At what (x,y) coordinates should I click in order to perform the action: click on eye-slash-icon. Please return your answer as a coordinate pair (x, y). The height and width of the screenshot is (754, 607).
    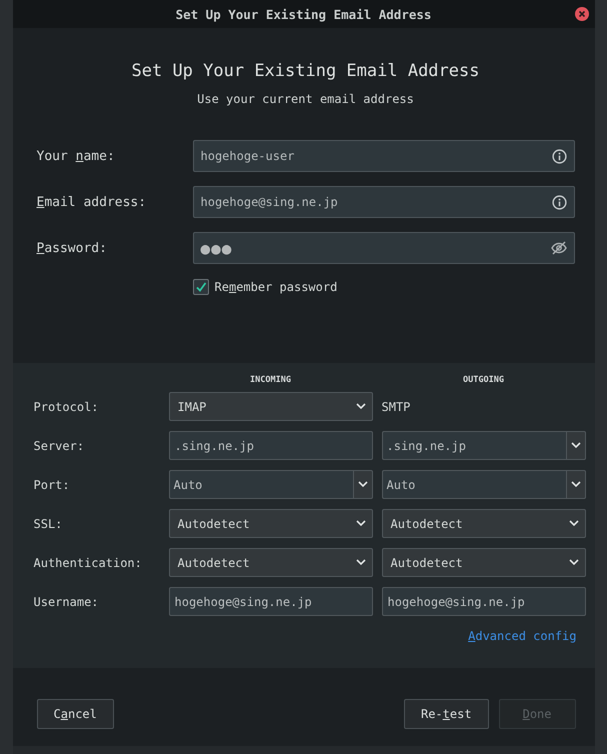
    Looking at the image, I should click on (558, 248).